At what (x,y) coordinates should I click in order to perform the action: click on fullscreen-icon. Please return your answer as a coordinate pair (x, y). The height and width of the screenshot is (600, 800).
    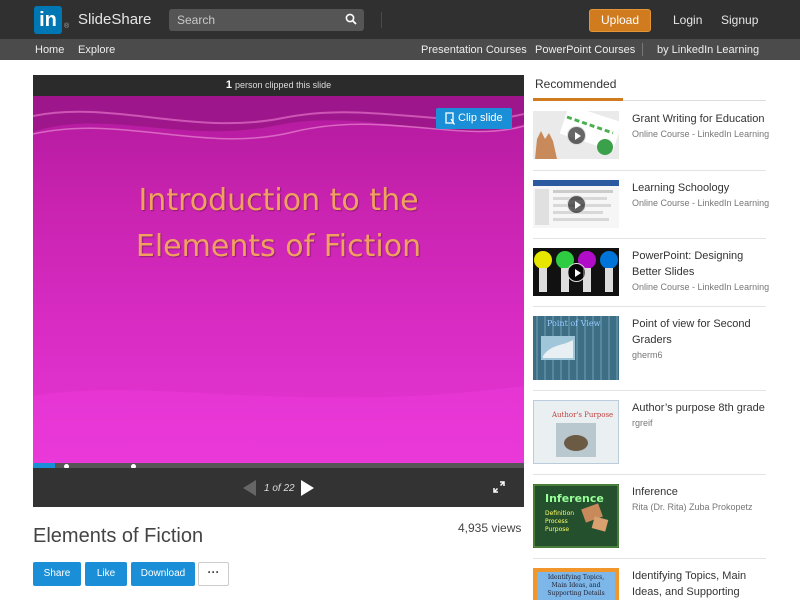
    Looking at the image, I should click on (499, 487).